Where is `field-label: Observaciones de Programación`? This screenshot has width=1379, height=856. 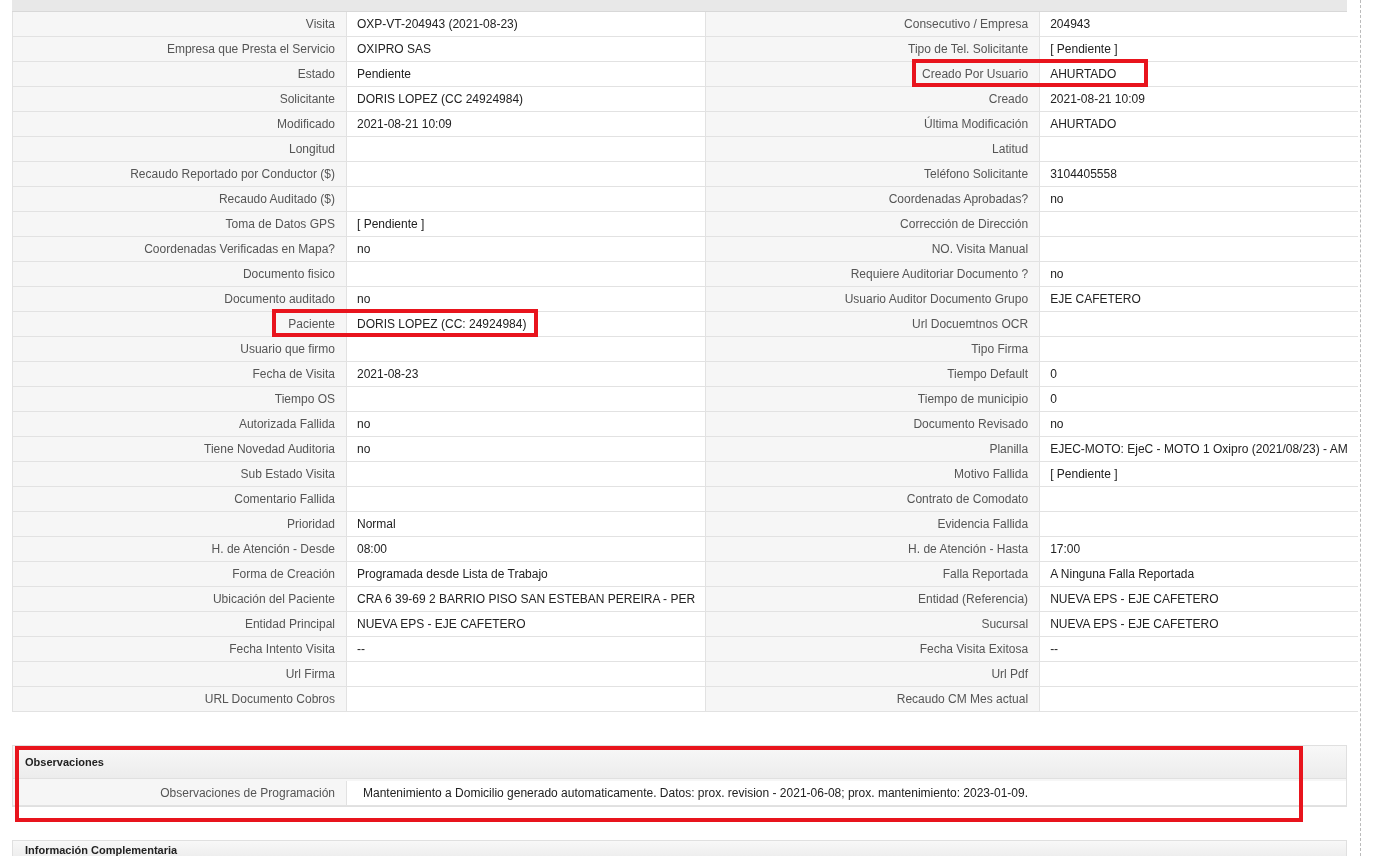
field-label: Observaciones de Programación is located at coordinates (180, 793).